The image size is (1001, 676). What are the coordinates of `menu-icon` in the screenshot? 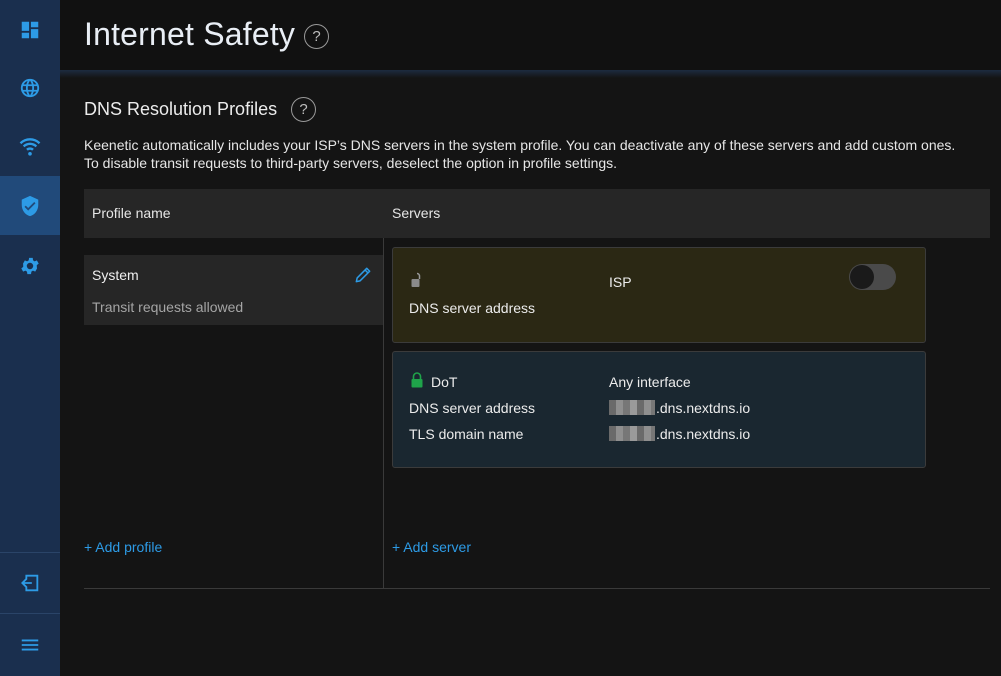 It's located at (30, 644).